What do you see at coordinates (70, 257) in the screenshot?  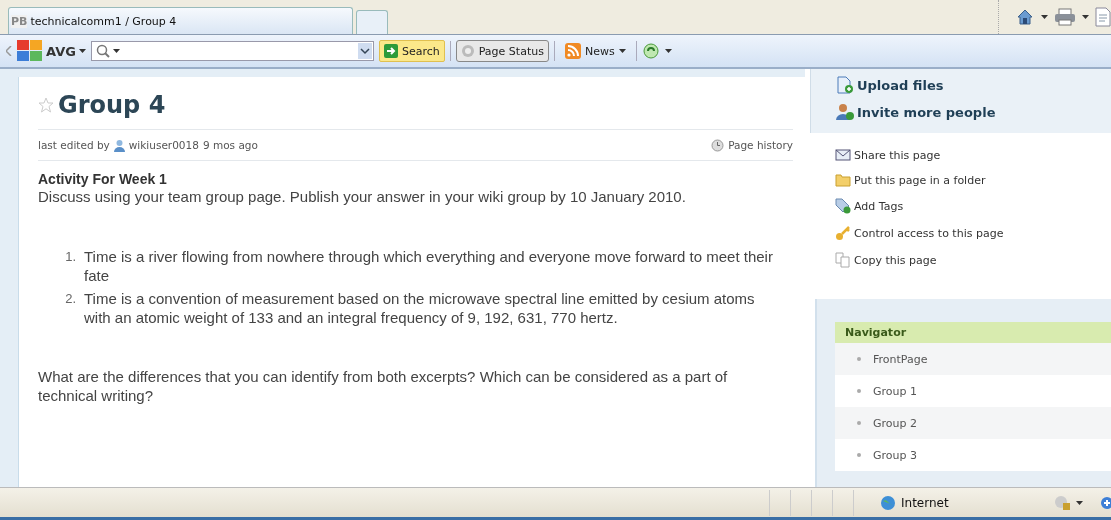 I see `list-marker: 1.` at bounding box center [70, 257].